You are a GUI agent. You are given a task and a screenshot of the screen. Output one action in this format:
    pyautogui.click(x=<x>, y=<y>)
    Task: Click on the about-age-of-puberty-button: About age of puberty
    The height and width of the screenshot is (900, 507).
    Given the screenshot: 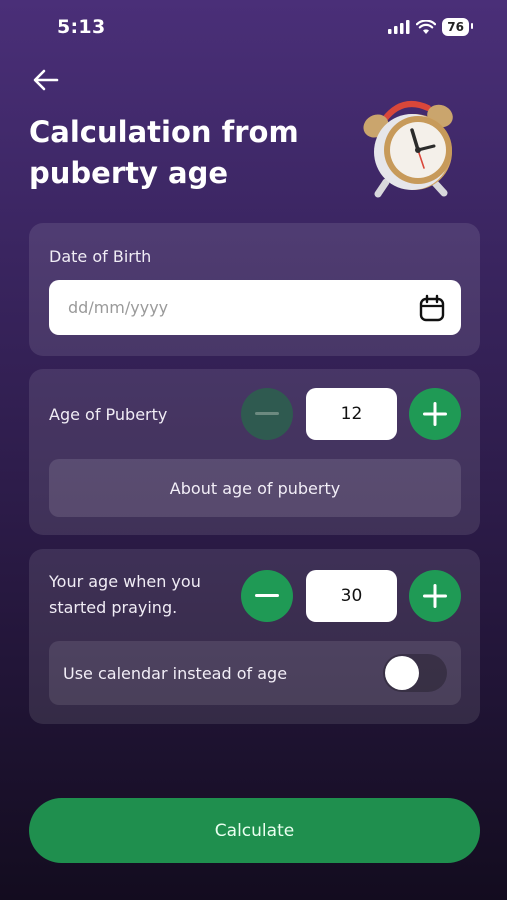 What is the action you would take?
    pyautogui.click(x=255, y=488)
    